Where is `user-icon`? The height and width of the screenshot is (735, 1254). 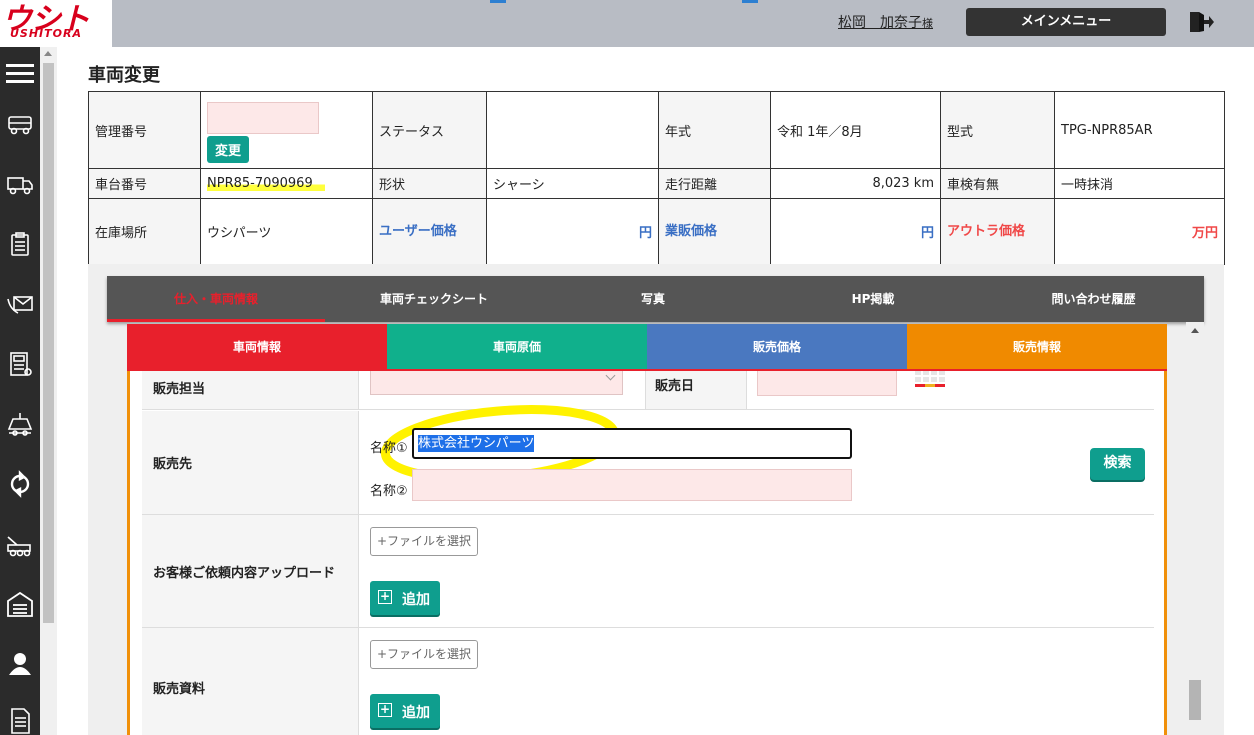 user-icon is located at coordinates (20, 664).